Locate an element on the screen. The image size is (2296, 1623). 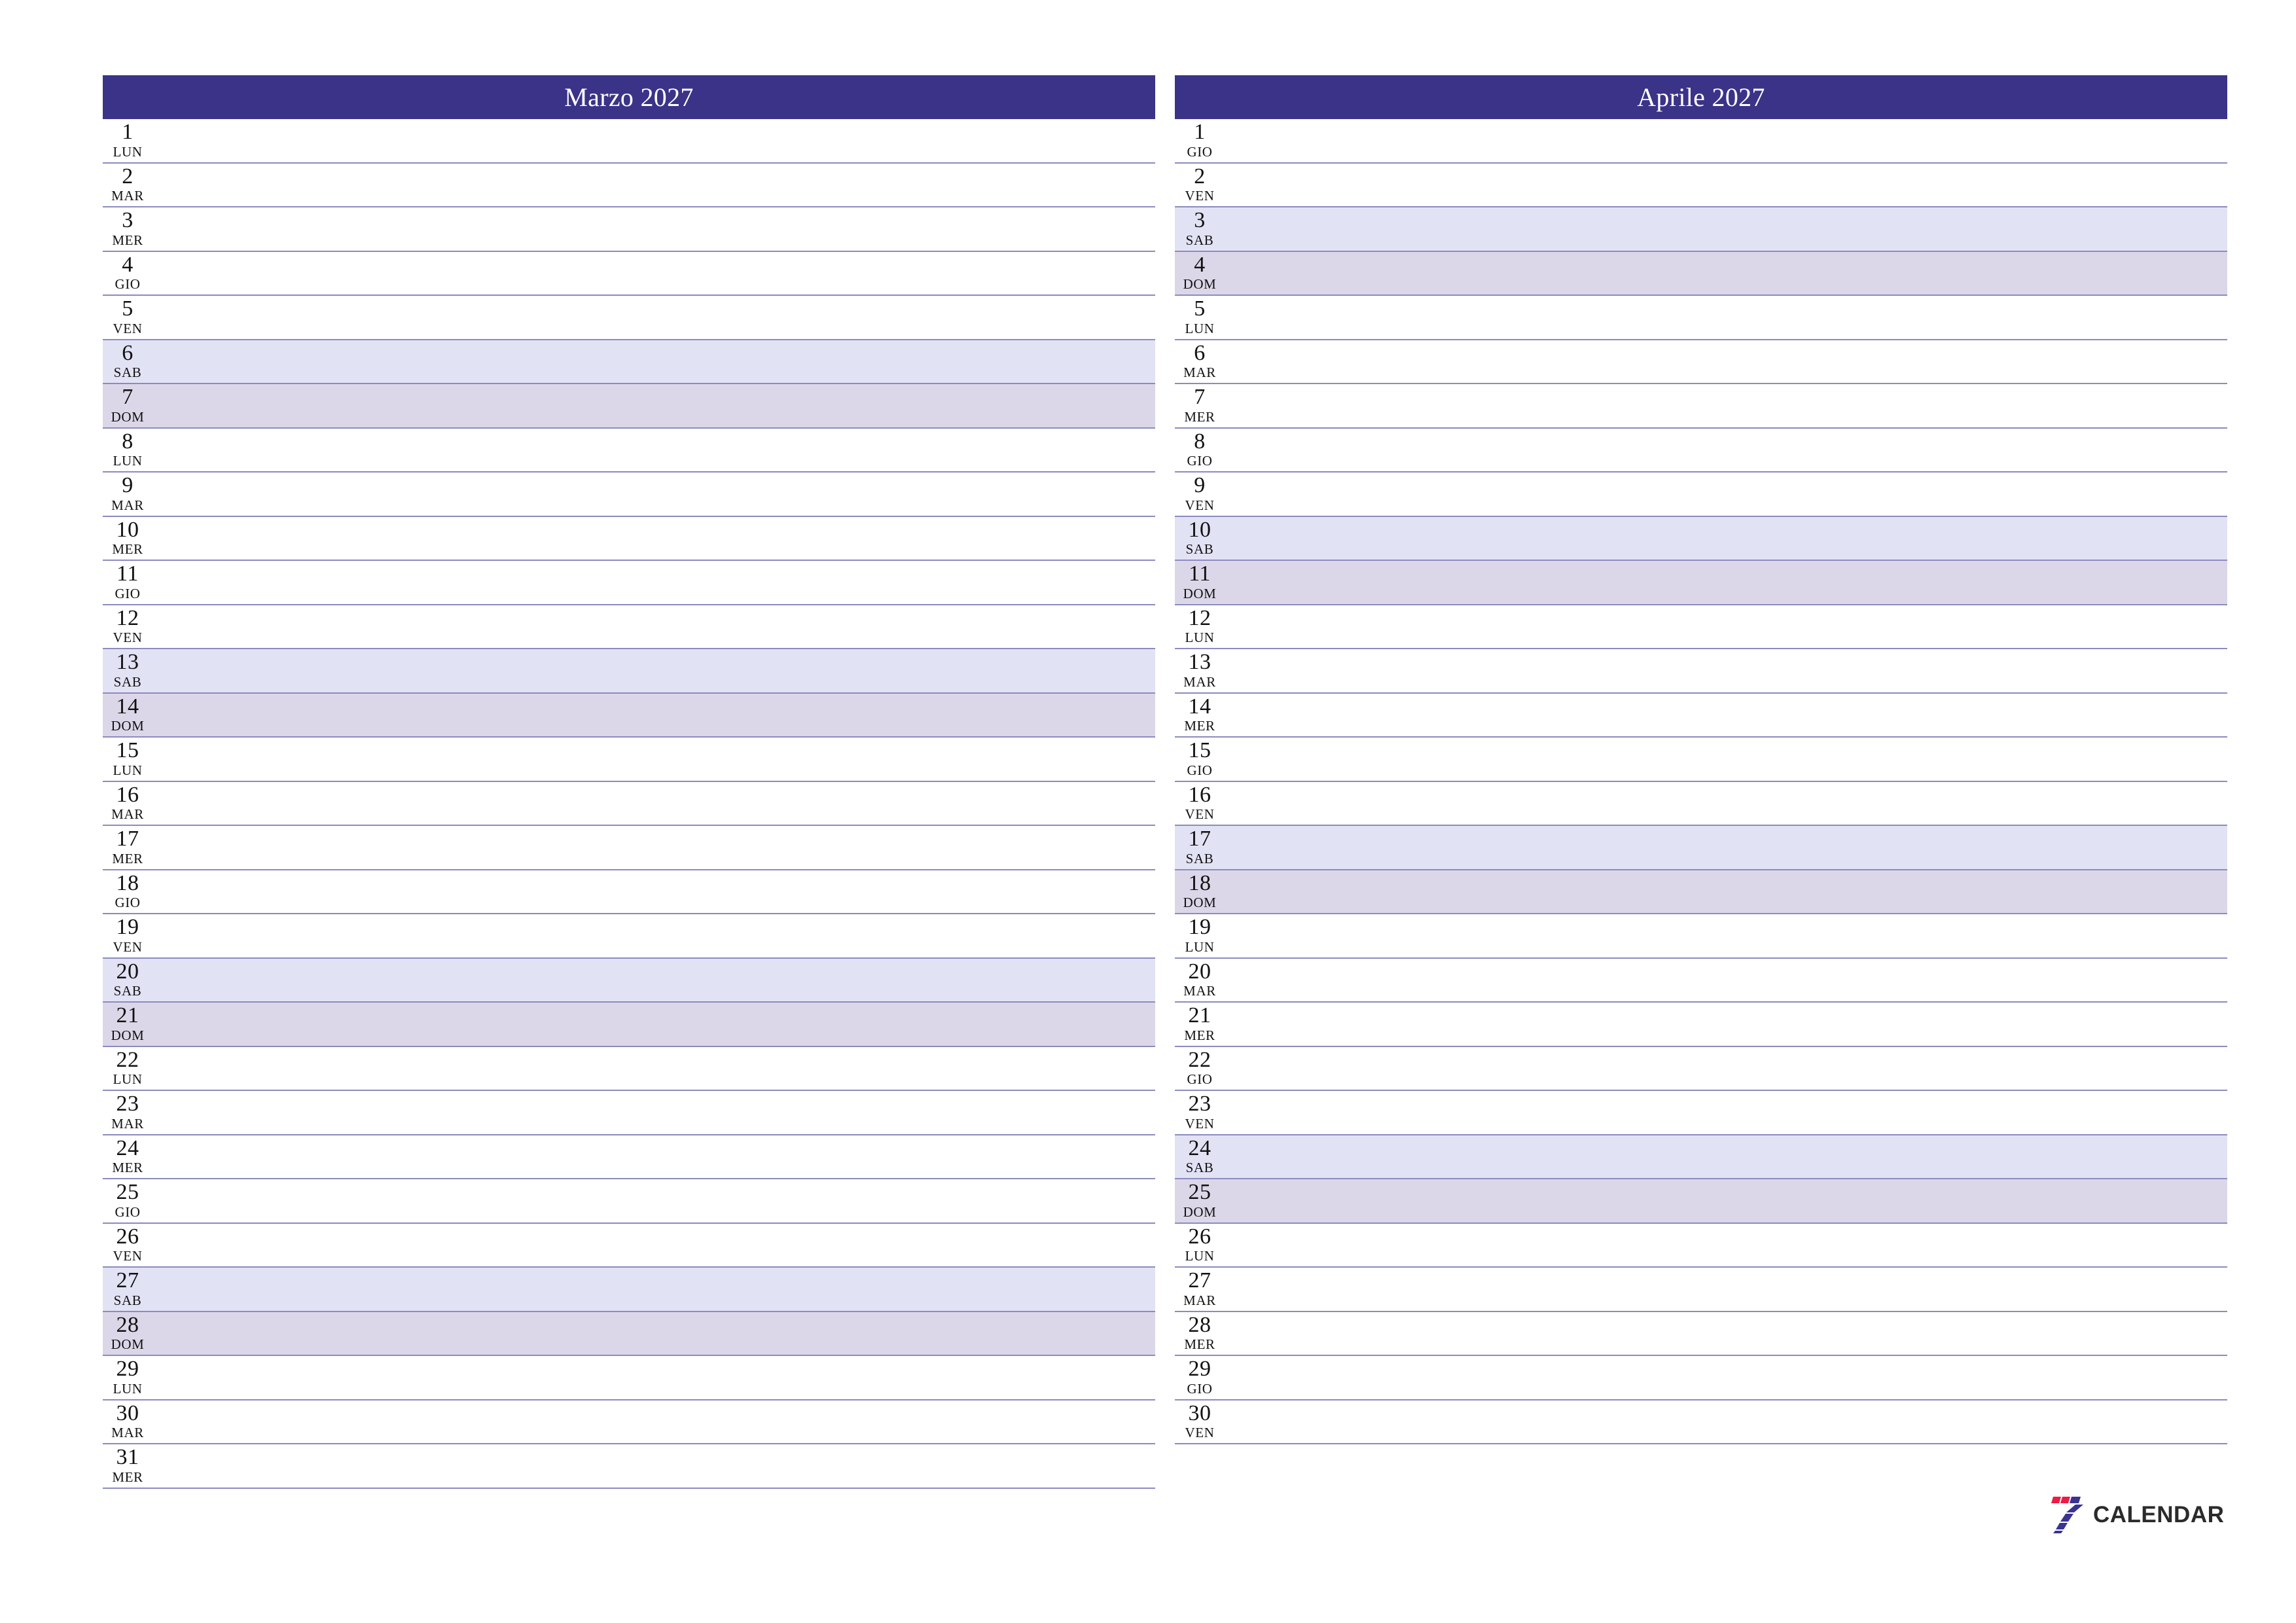
day-row: 30 VEN is located at coordinates (1701, 1422).